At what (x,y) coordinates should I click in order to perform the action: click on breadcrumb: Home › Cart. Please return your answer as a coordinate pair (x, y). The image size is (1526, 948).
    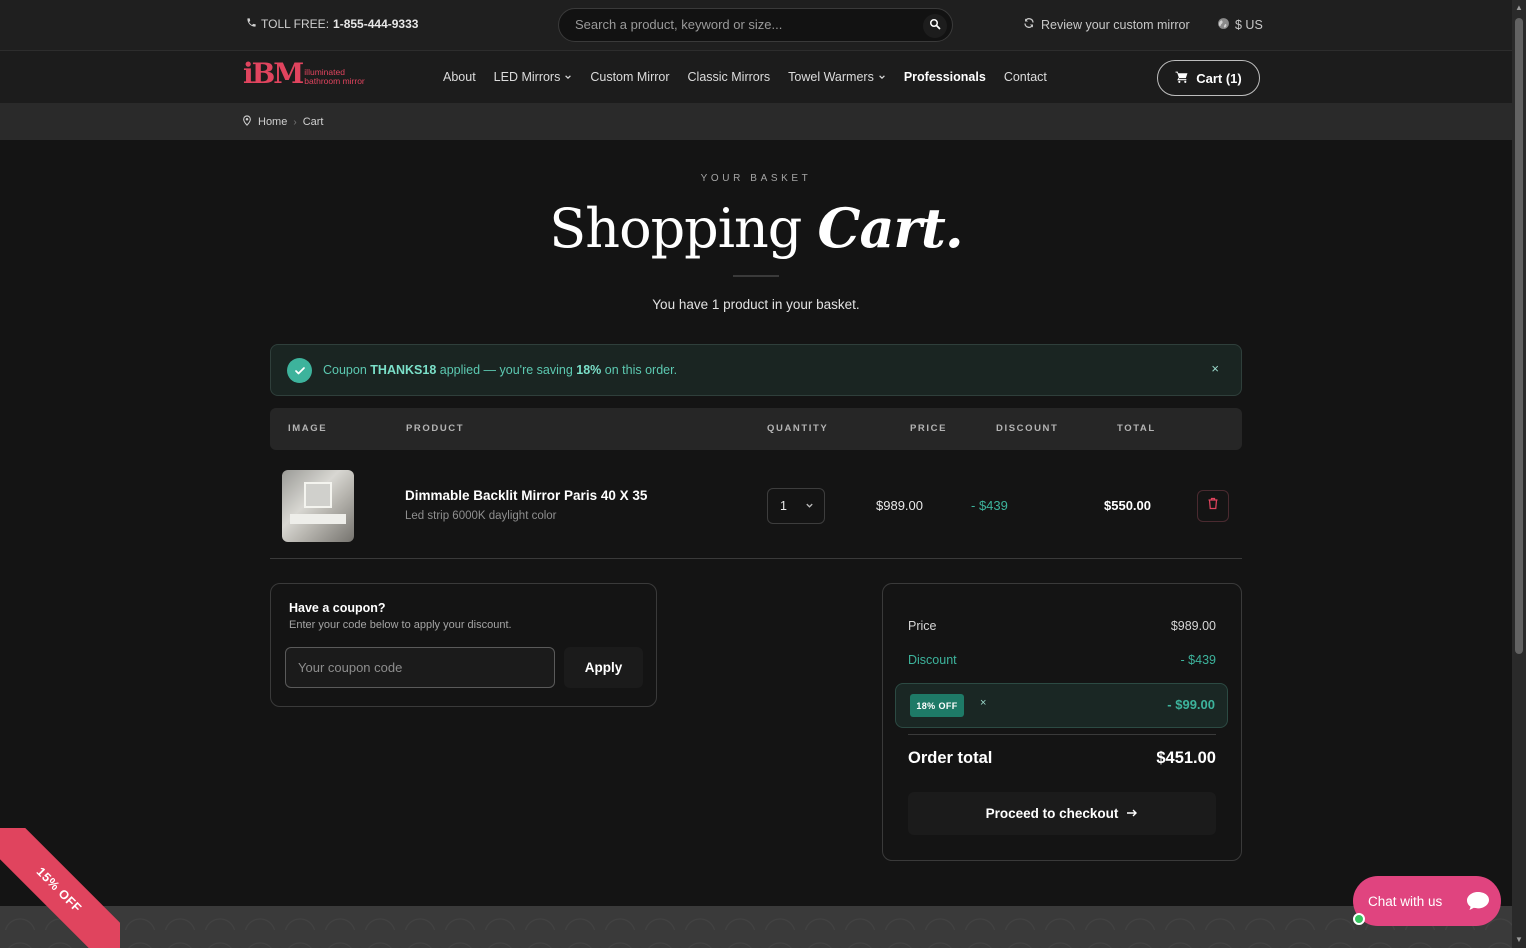
    Looking at the image, I should click on (282, 122).